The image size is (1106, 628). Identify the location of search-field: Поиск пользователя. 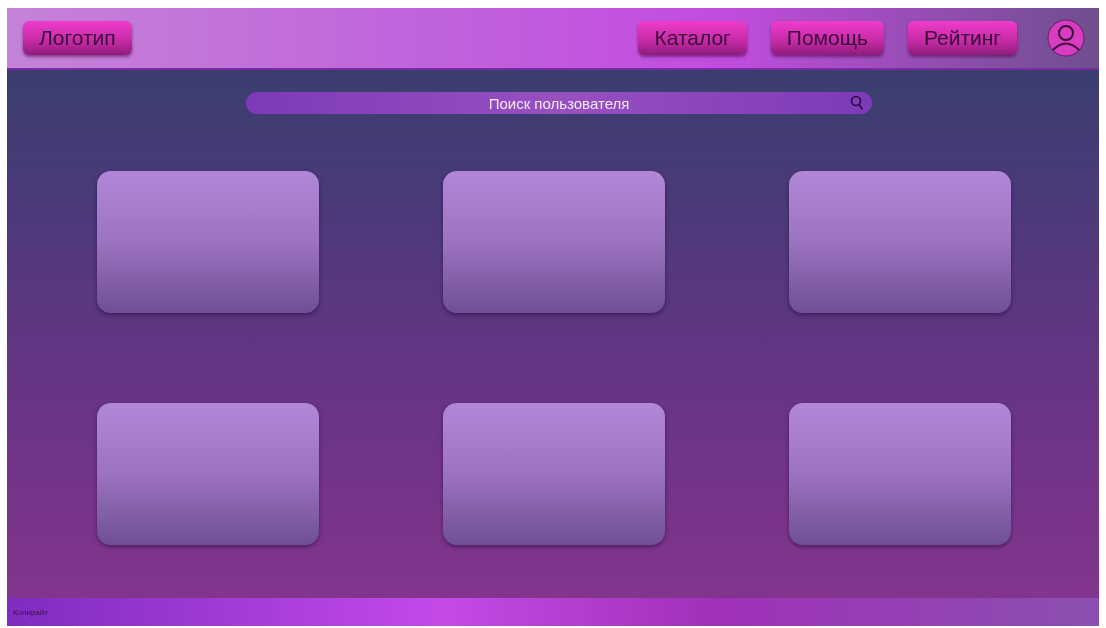
(559, 103).